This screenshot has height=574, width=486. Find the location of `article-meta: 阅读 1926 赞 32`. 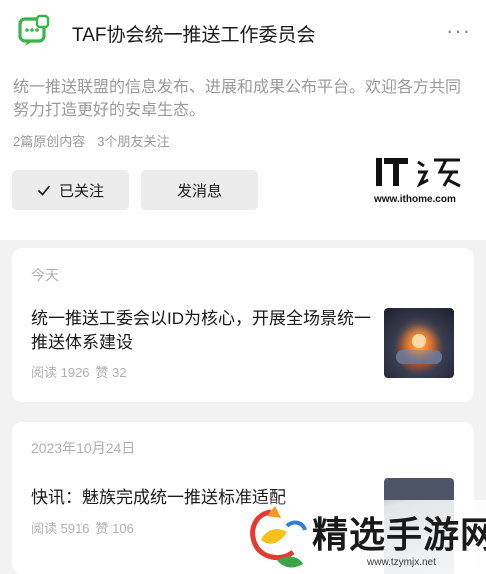

article-meta: 阅读 1926 赞 32 is located at coordinates (79, 371).